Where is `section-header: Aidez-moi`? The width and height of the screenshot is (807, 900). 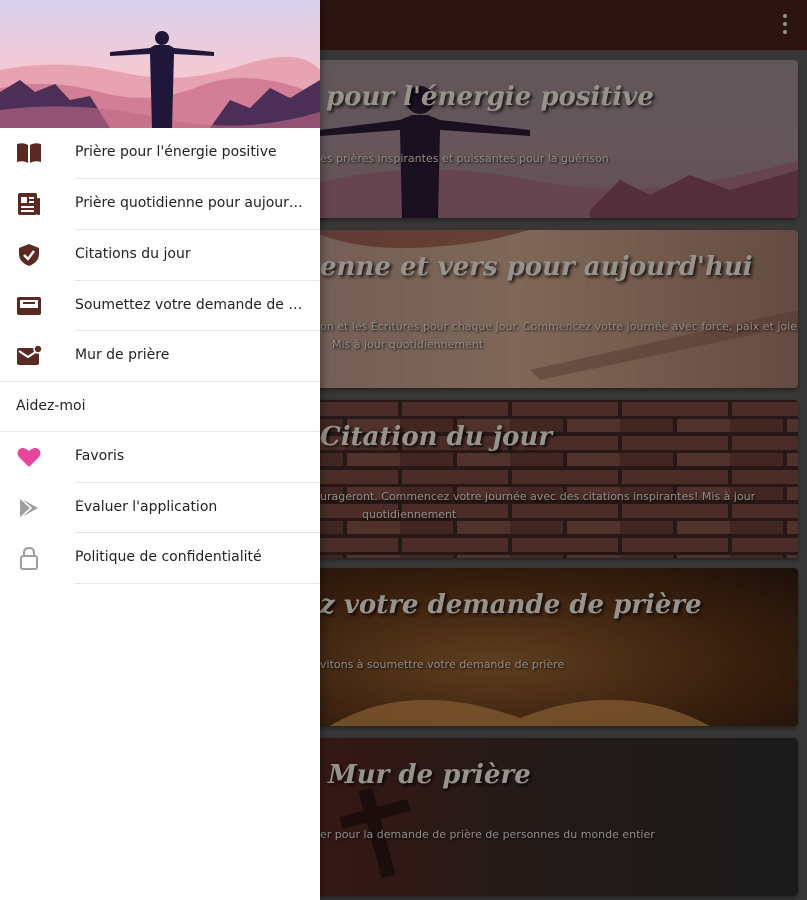
section-header: Aidez-moi is located at coordinates (51, 406).